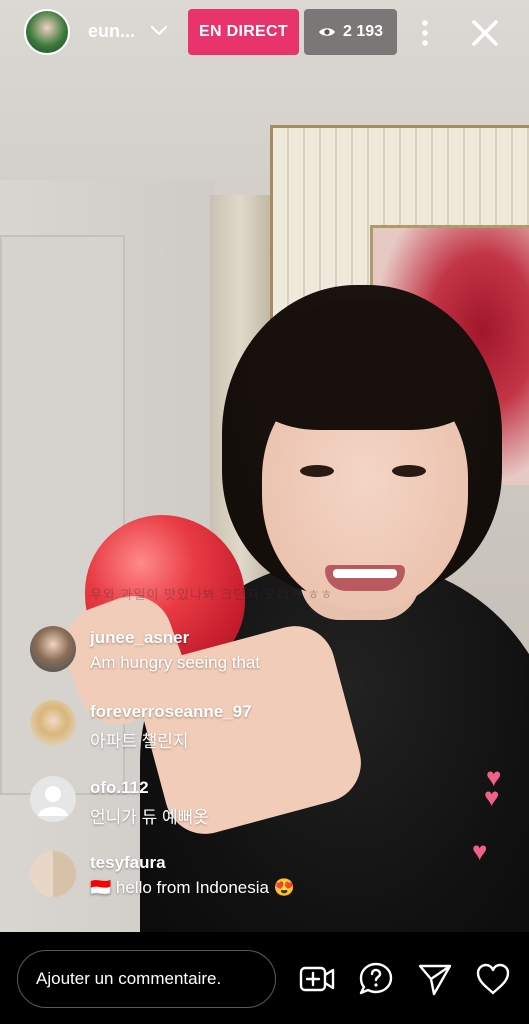  Describe the element at coordinates (119, 788) in the screenshot. I see `comment-username: ofo.112` at that location.